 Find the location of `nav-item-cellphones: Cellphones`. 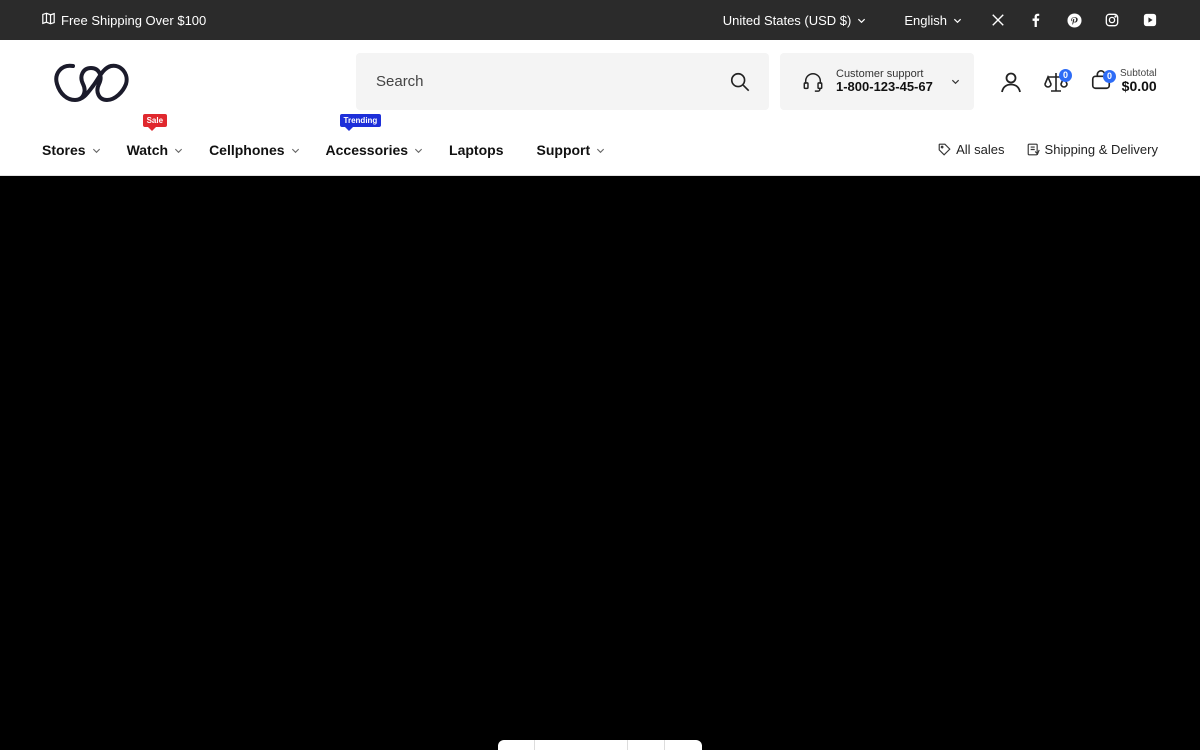

nav-item-cellphones: Cellphones is located at coordinates (254, 150).